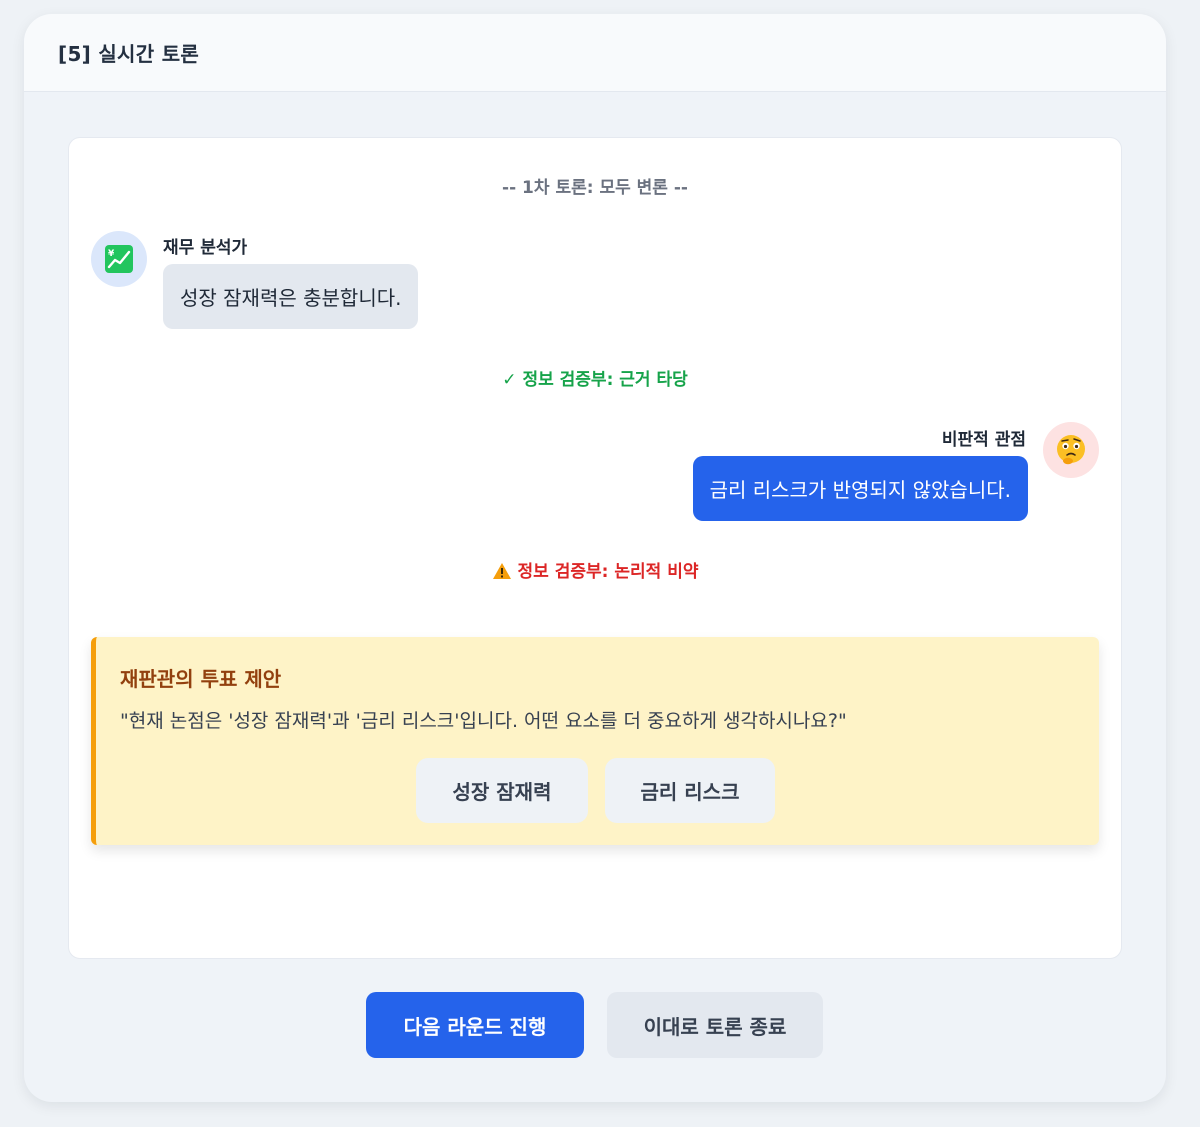 Image resolution: width=1200 pixels, height=1127 pixels. Describe the element at coordinates (291, 296) in the screenshot. I see `message-bubble: 성장 잠재력은 충분합니다.` at that location.